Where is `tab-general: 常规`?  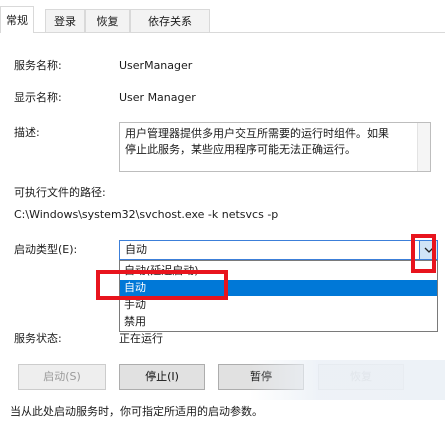
tab-general: 常规 is located at coordinates (17, 19).